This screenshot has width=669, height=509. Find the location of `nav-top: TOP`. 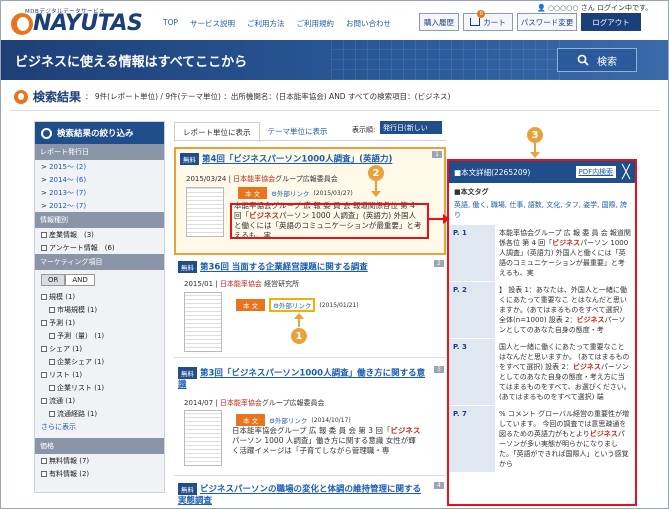

nav-top: TOP is located at coordinates (170, 23).